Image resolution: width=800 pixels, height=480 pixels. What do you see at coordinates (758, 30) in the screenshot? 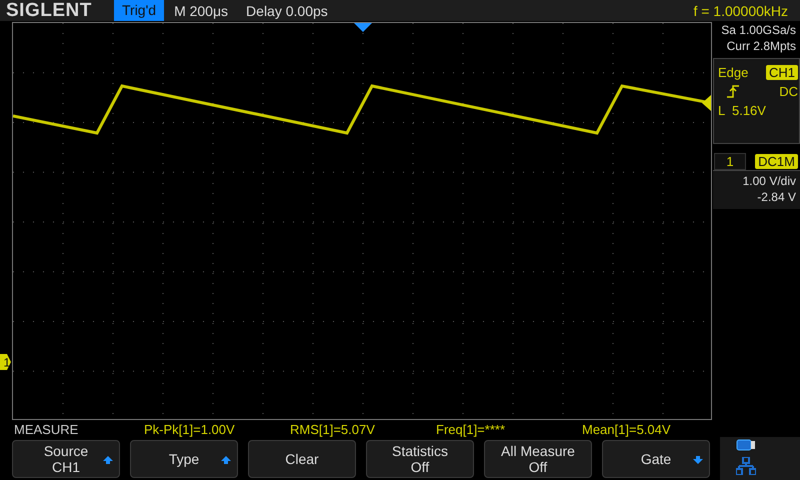
I see `sample-rate: Sa 1.00GSa/s` at bounding box center [758, 30].